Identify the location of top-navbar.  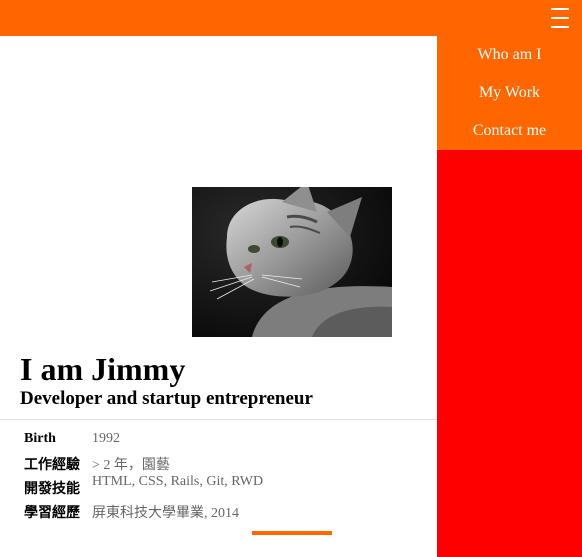
(291, 18).